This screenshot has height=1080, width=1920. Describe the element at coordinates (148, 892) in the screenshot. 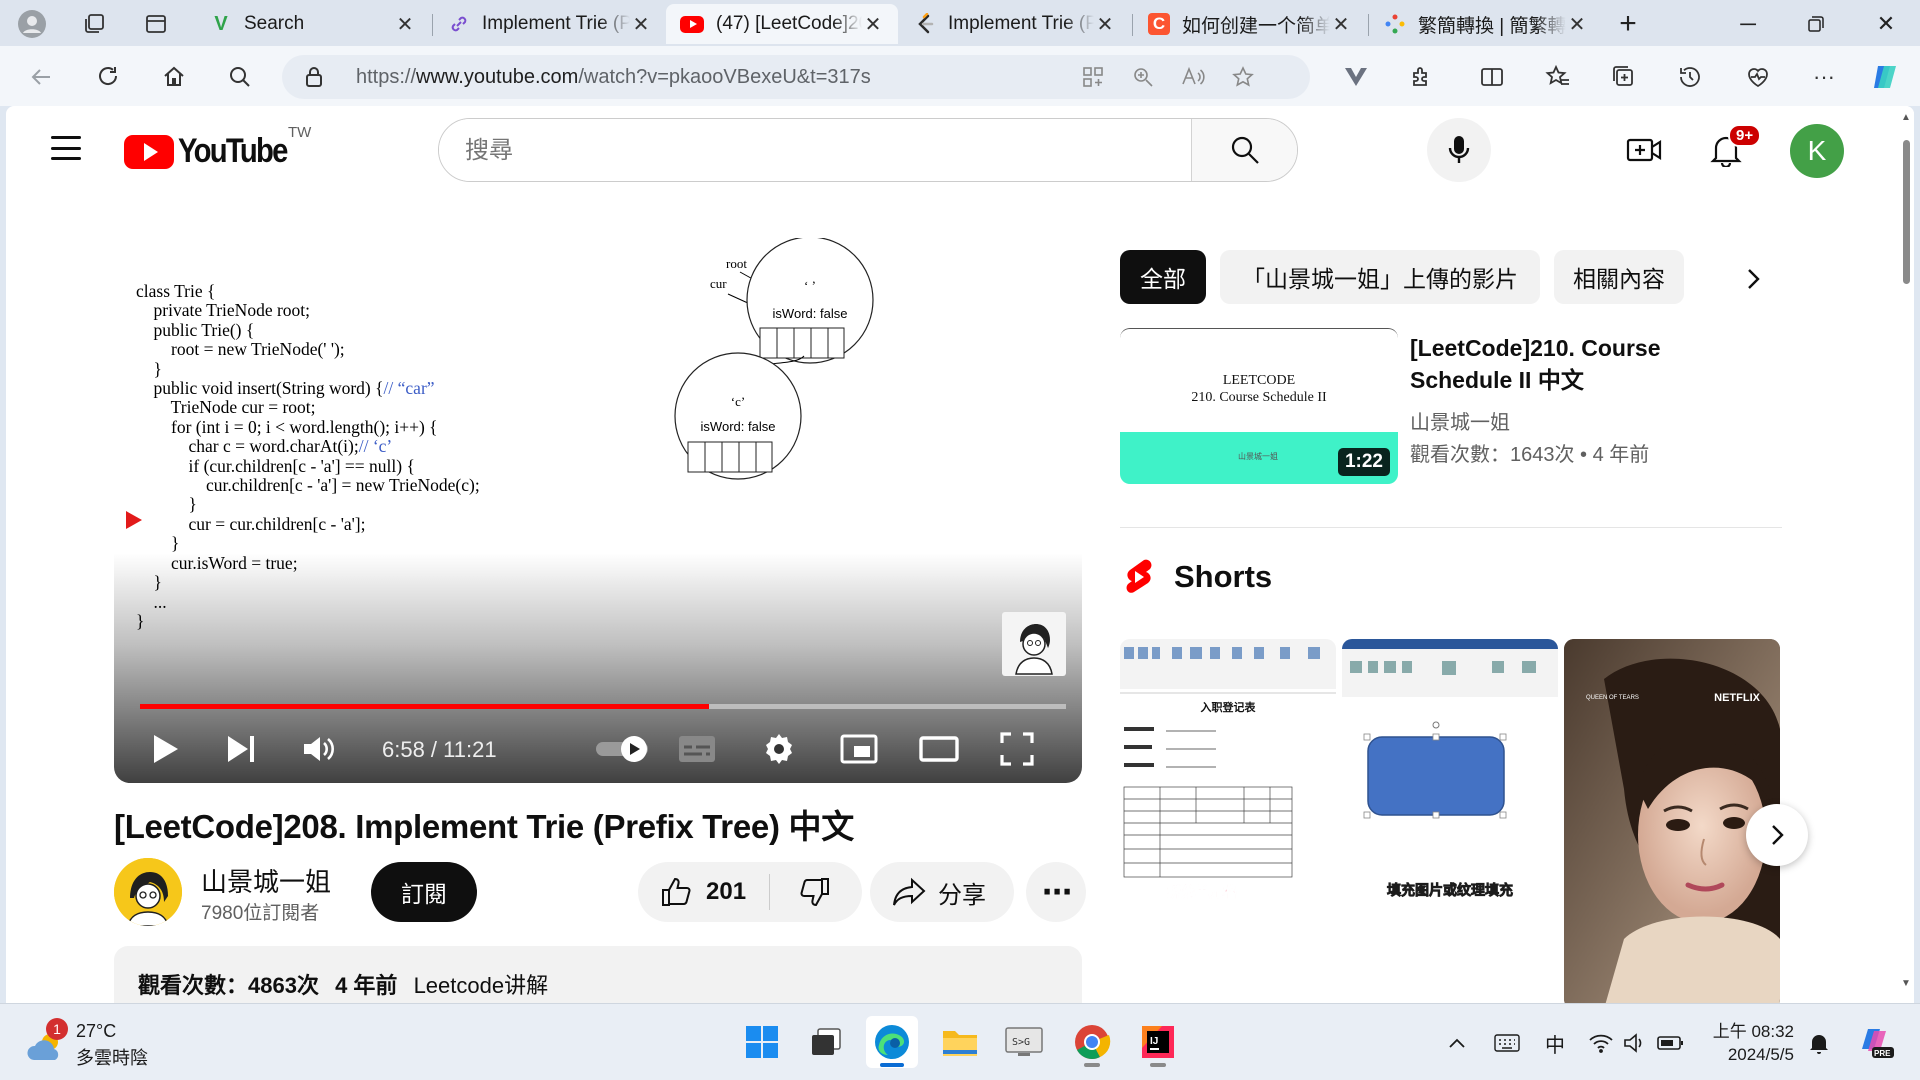

I see `channel-avatar` at that location.